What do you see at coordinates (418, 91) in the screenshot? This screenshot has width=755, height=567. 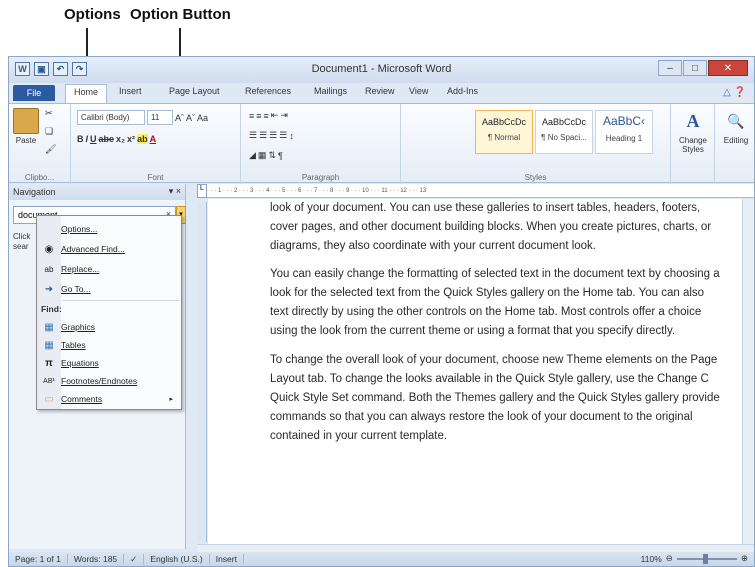 I see `tab-view: View` at bounding box center [418, 91].